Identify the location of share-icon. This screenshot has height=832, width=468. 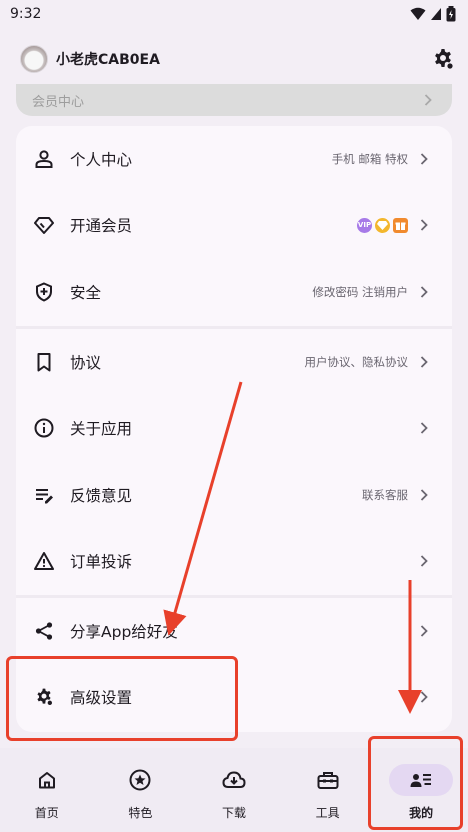
(44, 631).